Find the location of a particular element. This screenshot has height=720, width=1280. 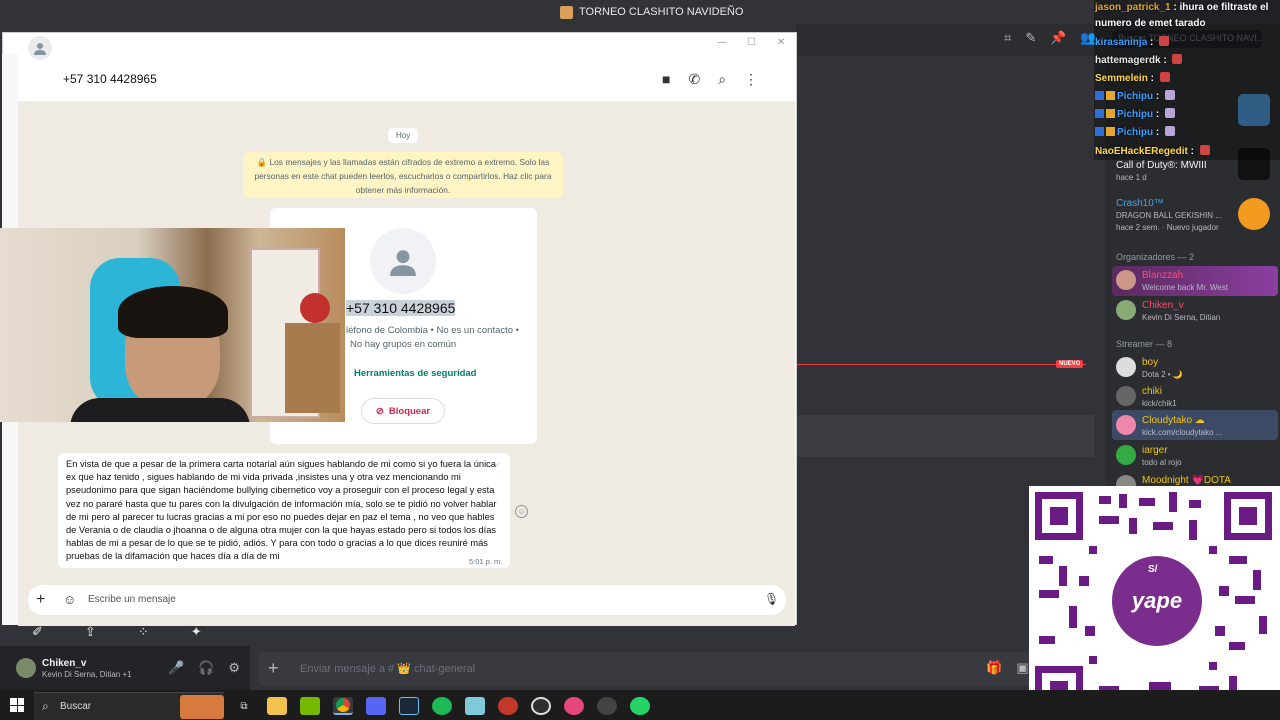

windows-start-icon is located at coordinates (17, 705).